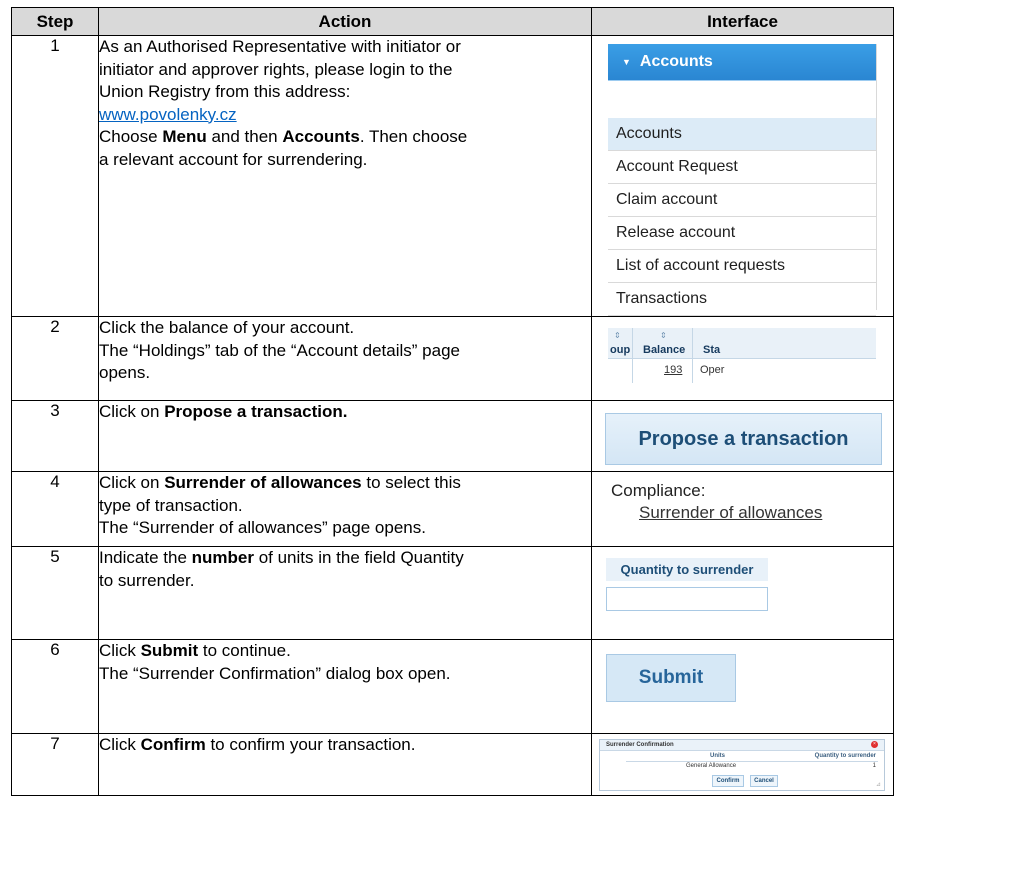  I want to click on submit-button: Submit, so click(671, 678).